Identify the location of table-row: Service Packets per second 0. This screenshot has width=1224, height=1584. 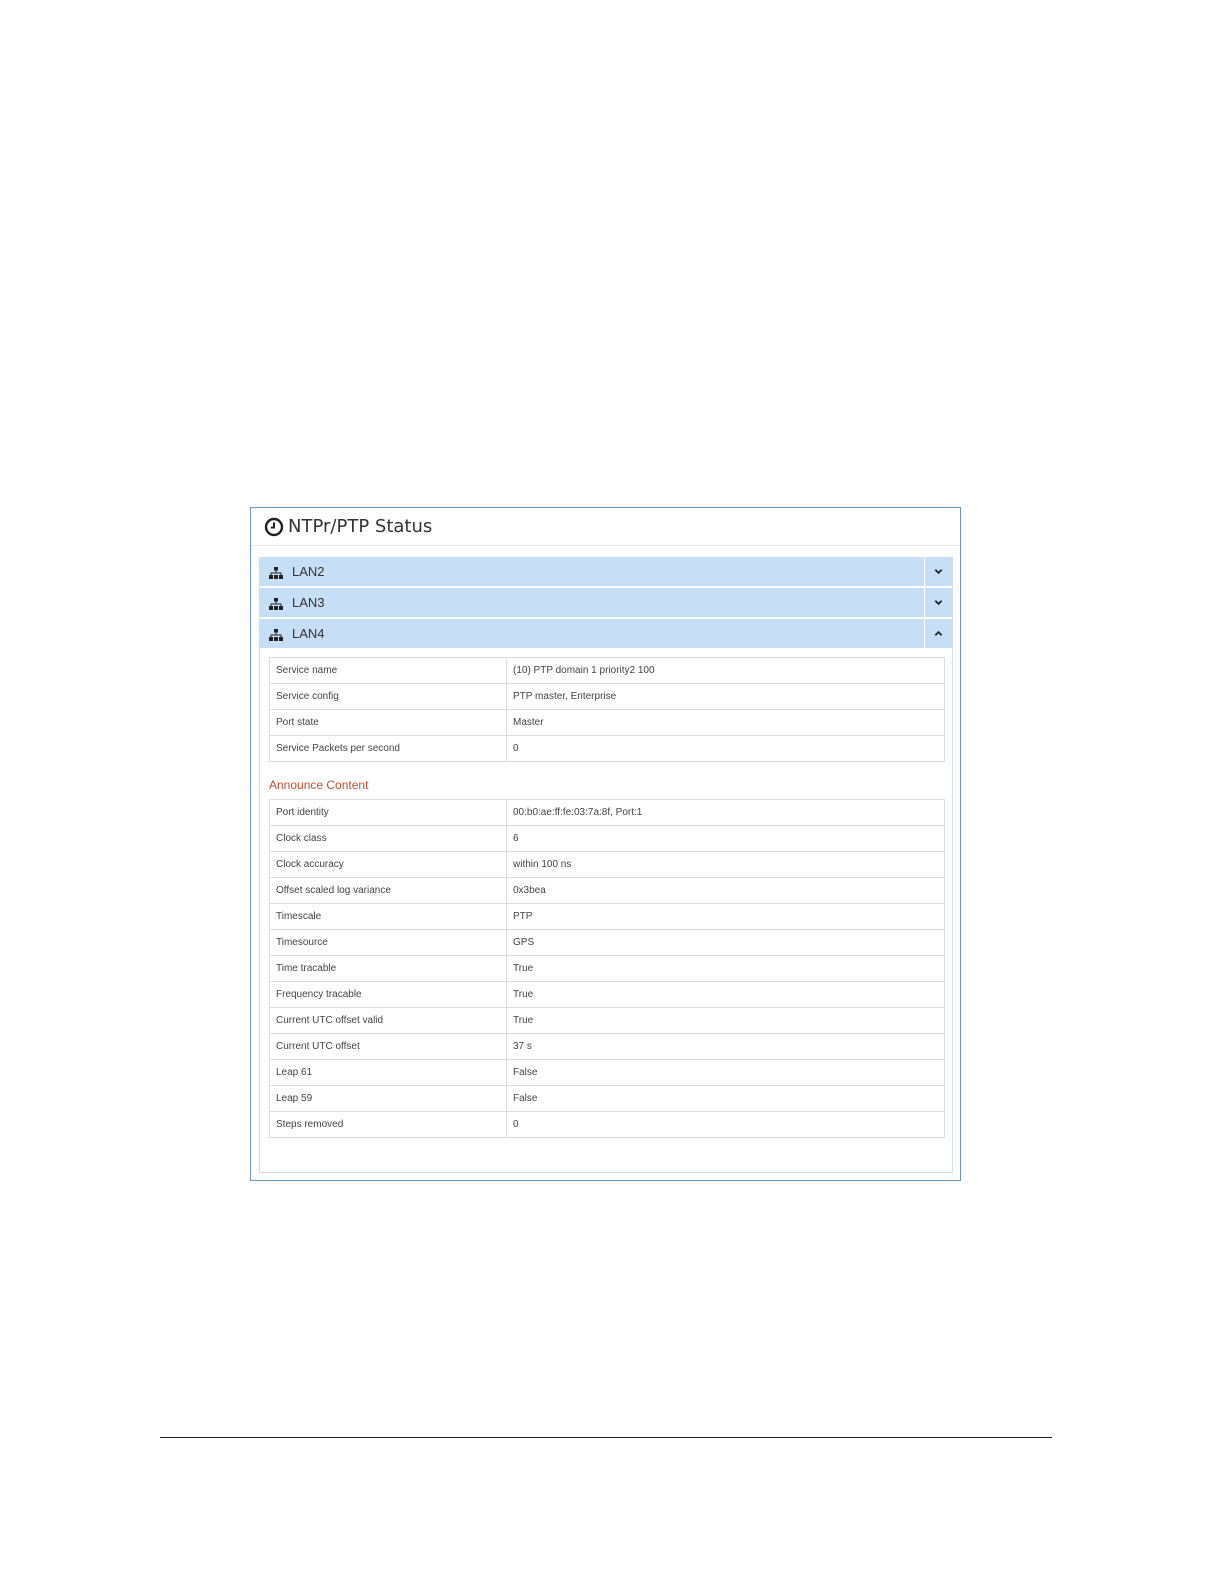
(607, 748).